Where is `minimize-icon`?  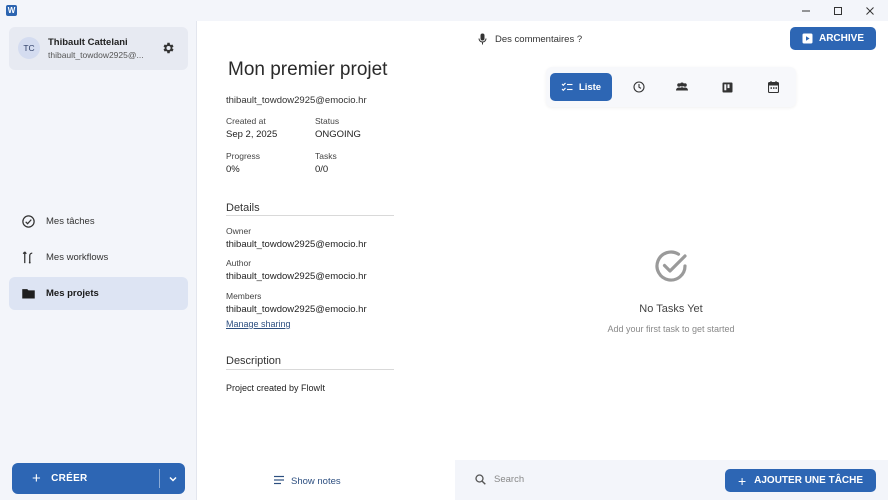
minimize-icon is located at coordinates (806, 10).